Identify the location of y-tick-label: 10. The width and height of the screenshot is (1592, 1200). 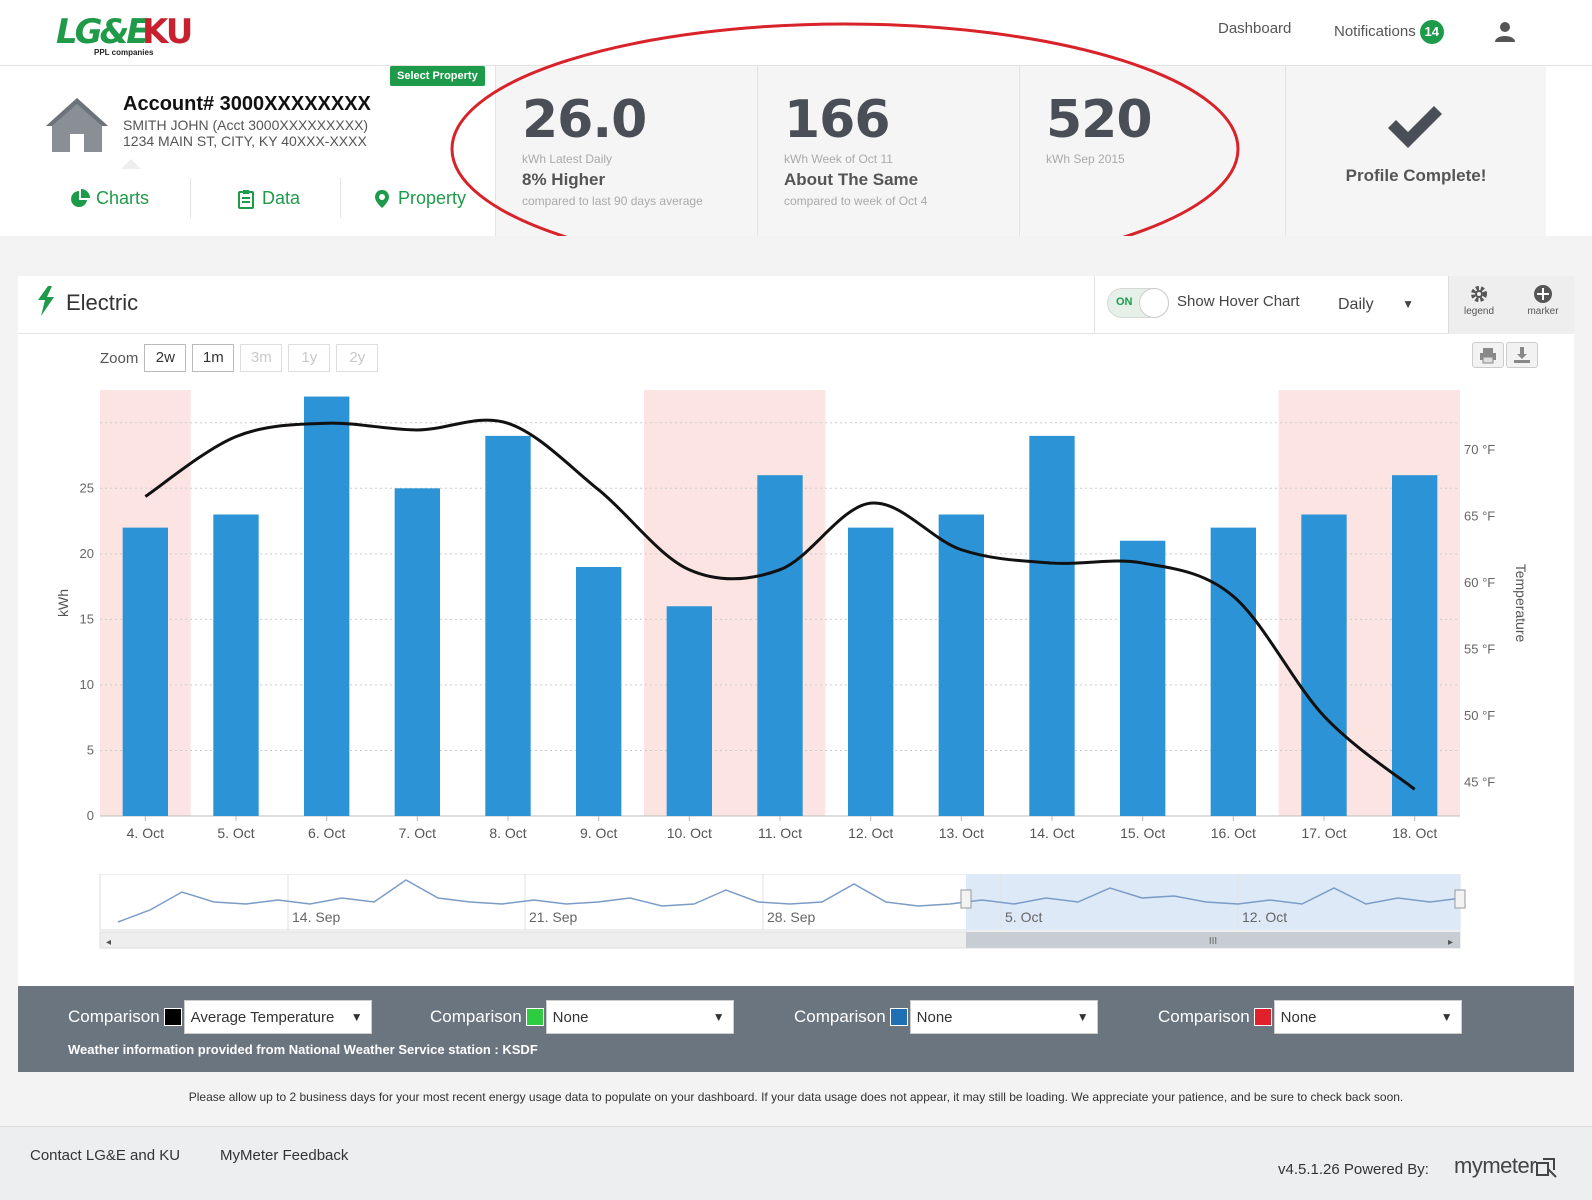
(87, 684).